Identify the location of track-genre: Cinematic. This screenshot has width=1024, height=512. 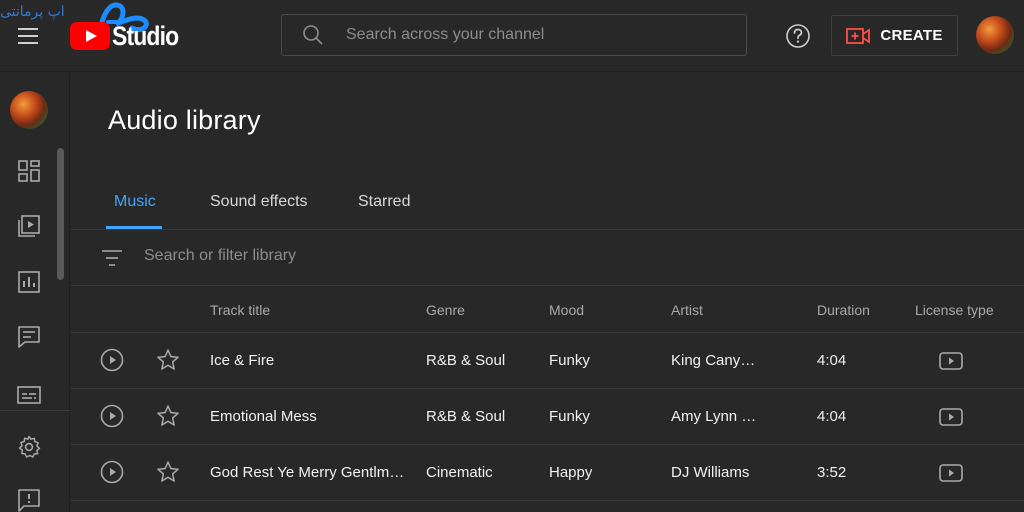
(459, 472).